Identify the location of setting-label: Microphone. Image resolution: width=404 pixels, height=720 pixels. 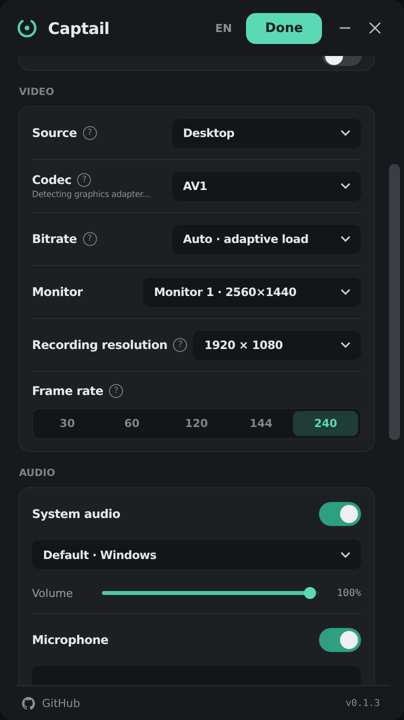
(70, 640).